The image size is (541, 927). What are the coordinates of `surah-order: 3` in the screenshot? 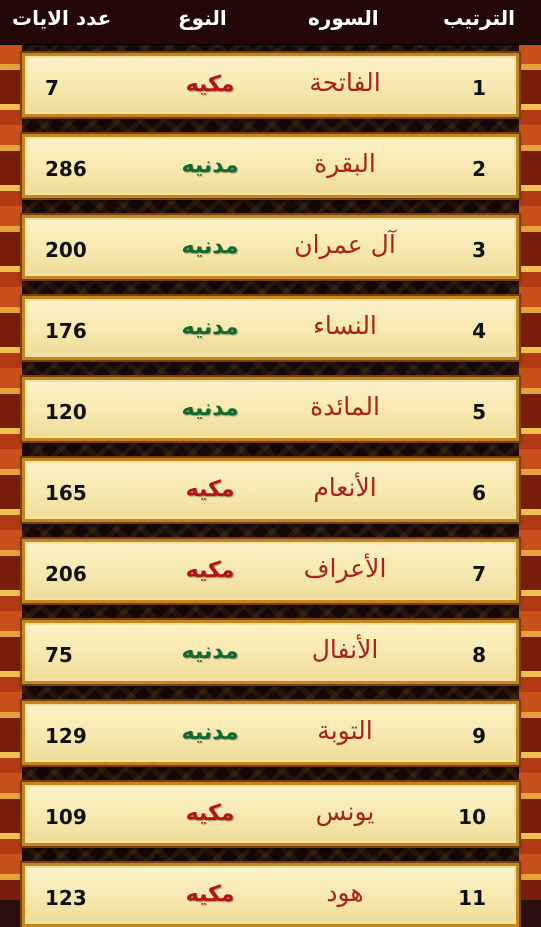 It's located at (479, 250).